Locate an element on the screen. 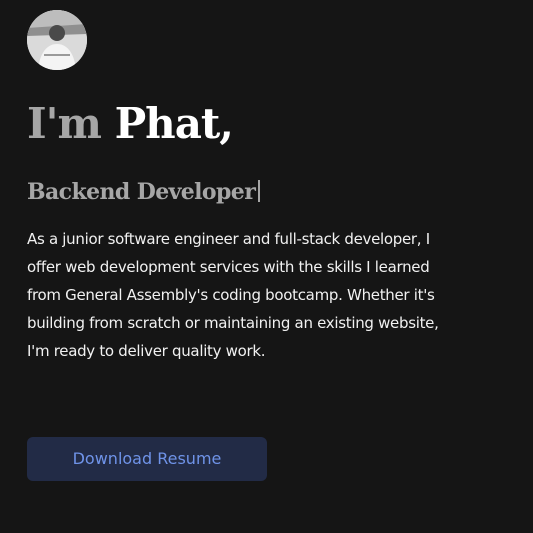 This screenshot has height=533, width=533. hero-headline: I'm Phat, is located at coordinates (130, 124).